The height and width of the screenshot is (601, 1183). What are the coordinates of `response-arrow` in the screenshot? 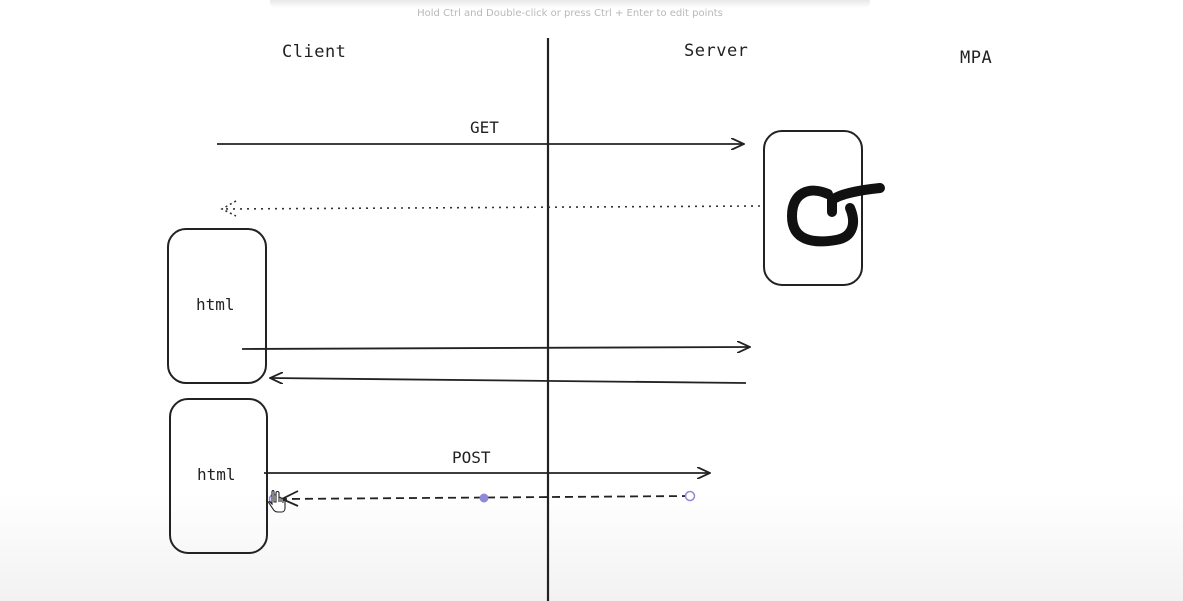 It's located at (508, 380).